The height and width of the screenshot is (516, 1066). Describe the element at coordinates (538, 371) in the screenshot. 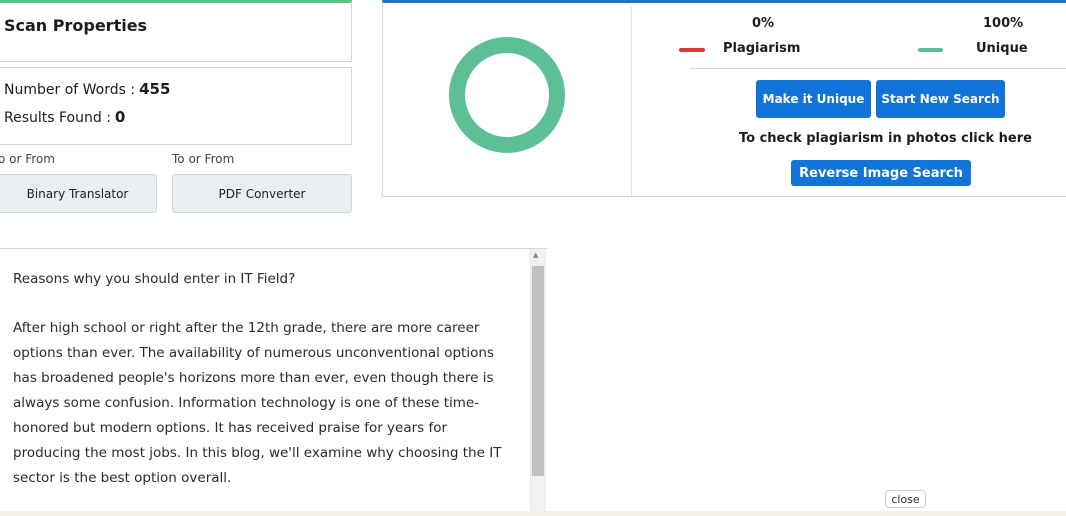

I see `scrollbar-thumb` at that location.